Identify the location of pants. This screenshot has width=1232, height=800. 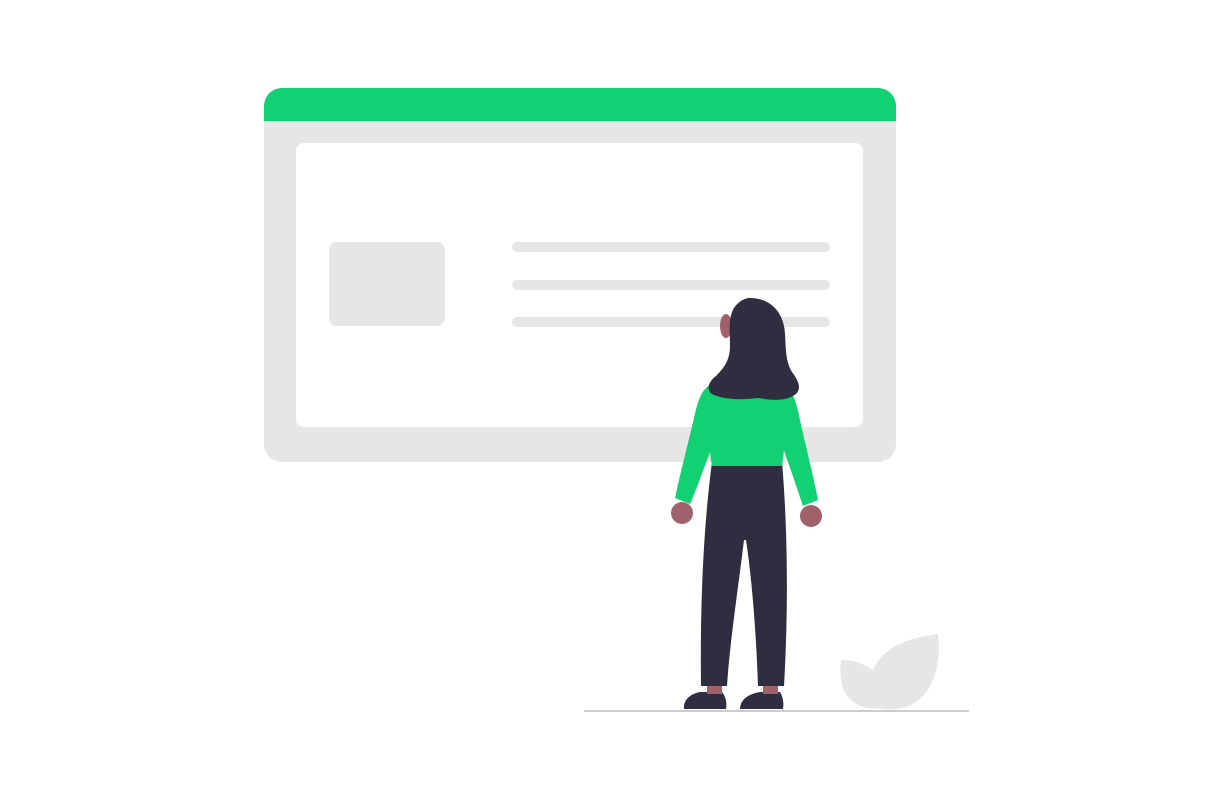
(743, 574).